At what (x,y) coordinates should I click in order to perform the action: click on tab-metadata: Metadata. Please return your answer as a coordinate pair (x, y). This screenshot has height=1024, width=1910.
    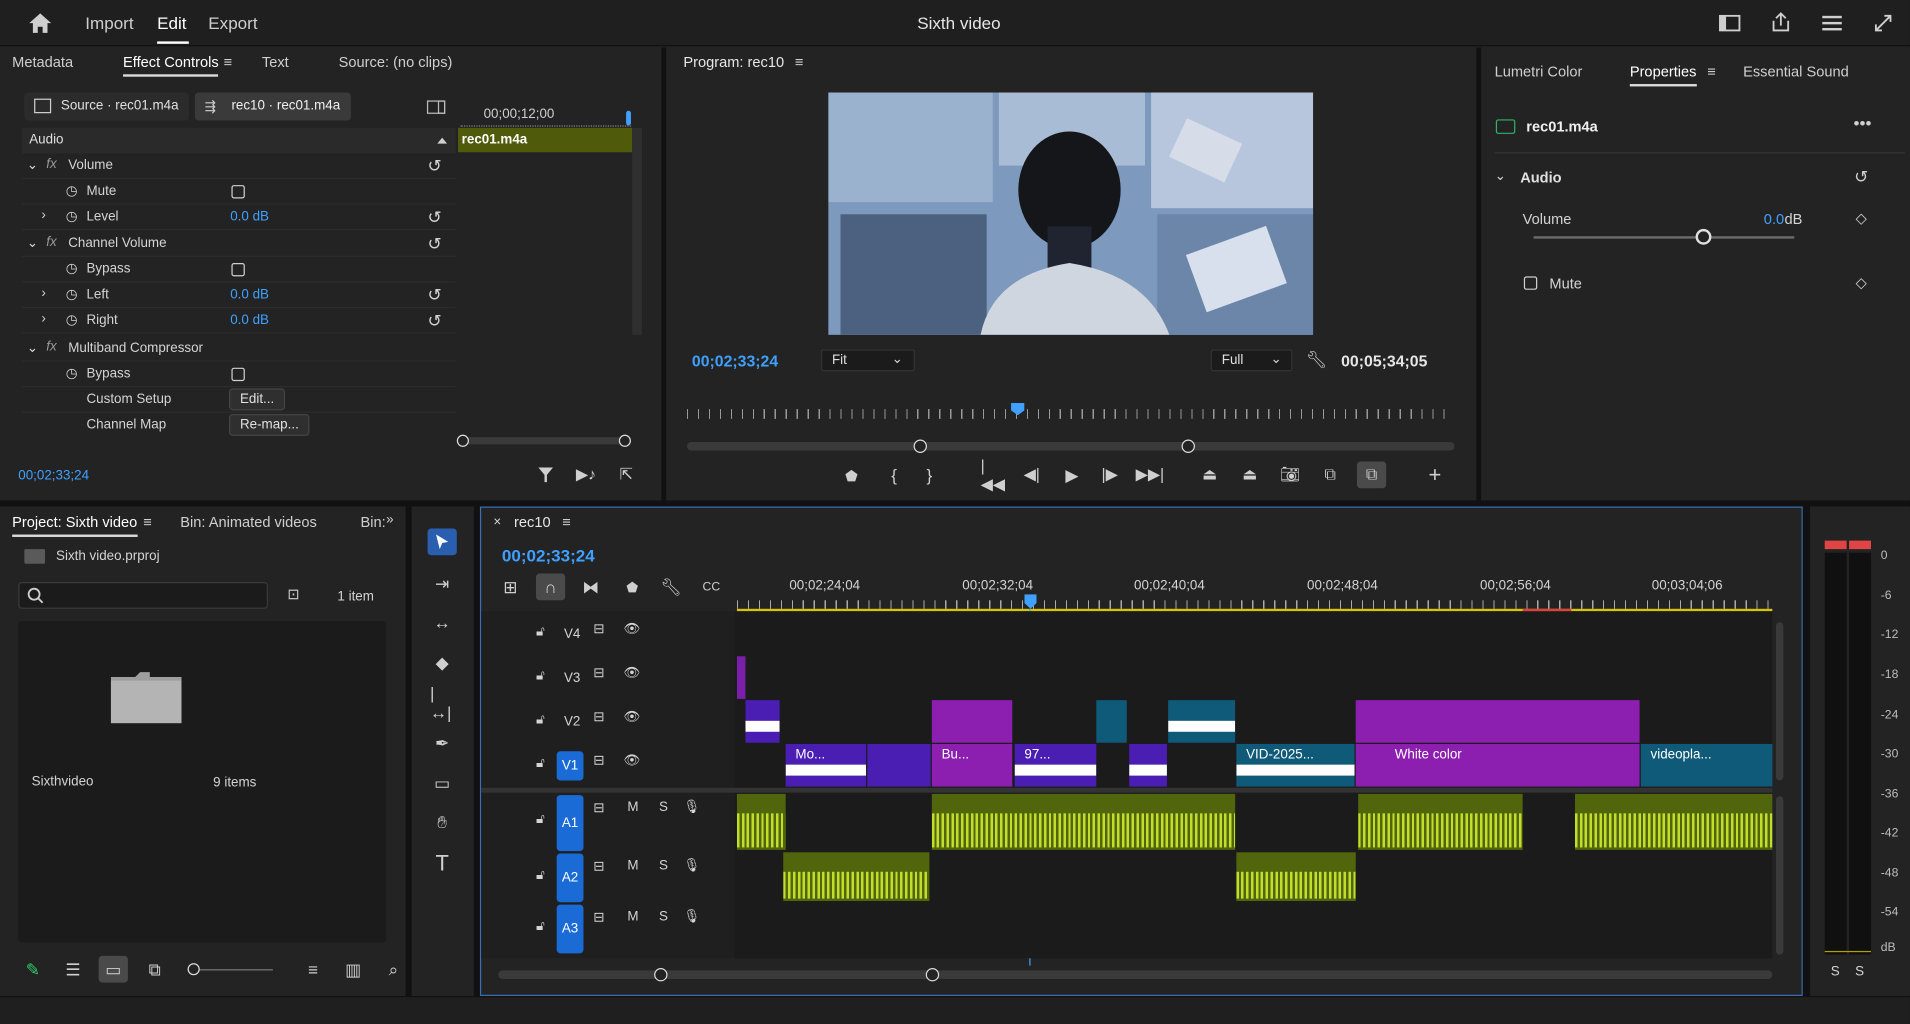
    Looking at the image, I should click on (42, 62).